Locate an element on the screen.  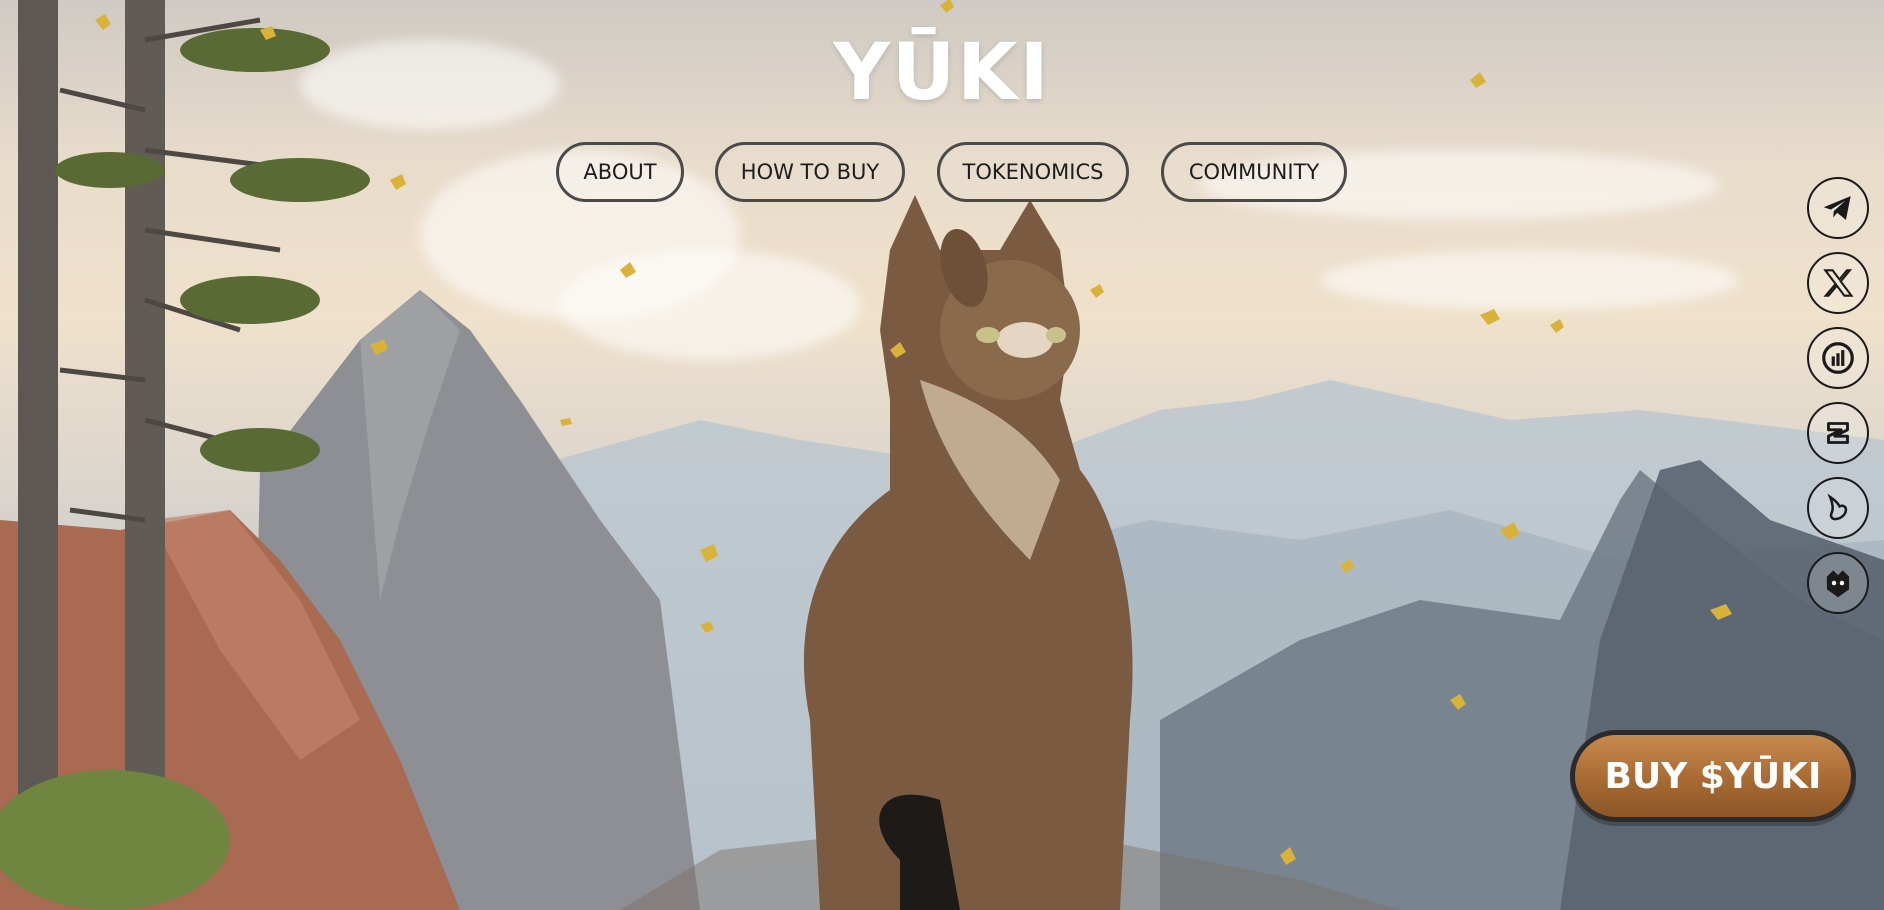
coingecko-link is located at coordinates (1838, 433).